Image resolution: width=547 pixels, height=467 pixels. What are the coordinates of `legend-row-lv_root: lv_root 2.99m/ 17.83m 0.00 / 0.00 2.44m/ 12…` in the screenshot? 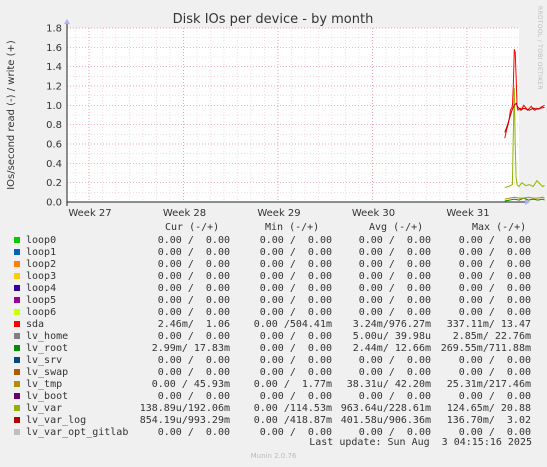 It's located at (274, 349).